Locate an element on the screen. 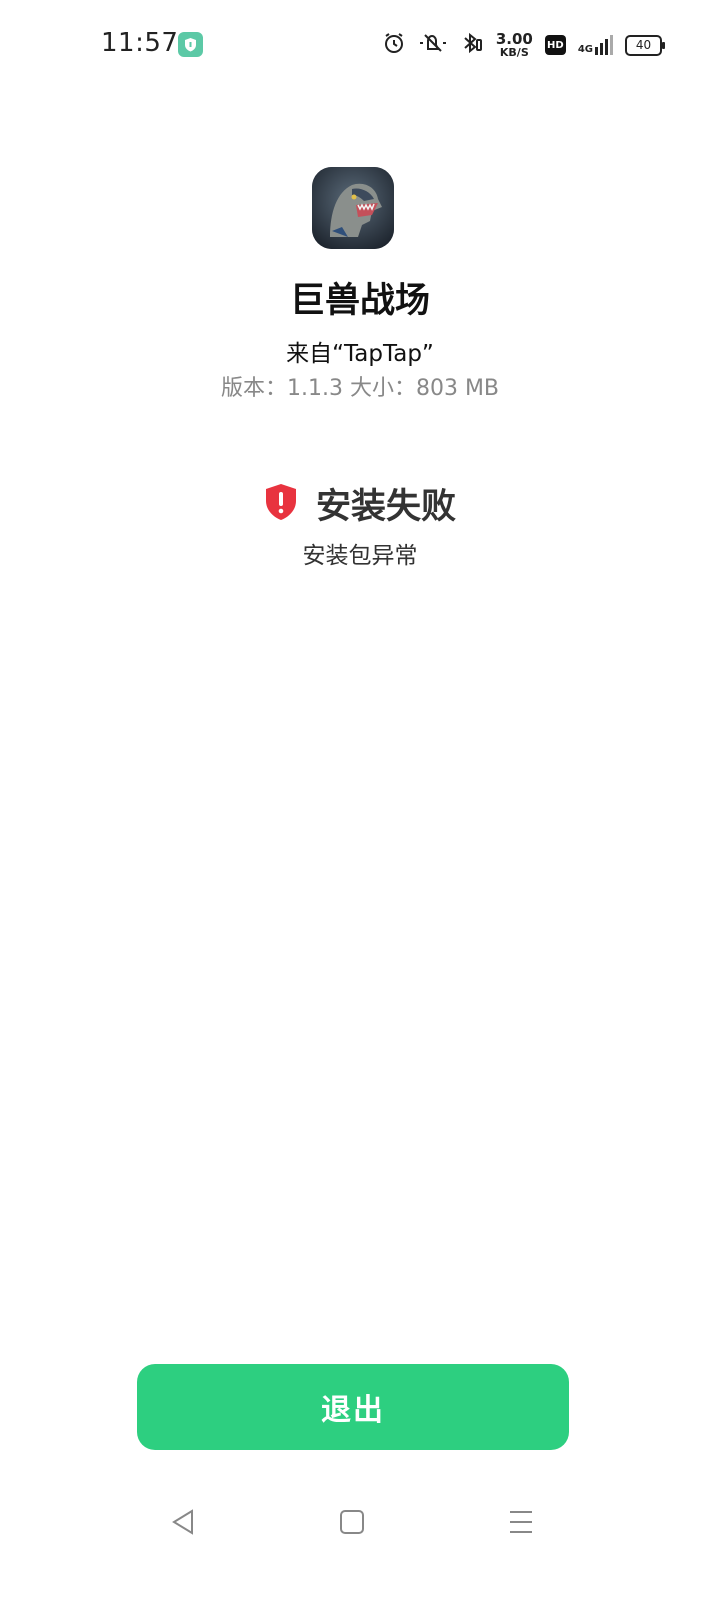 This screenshot has height=1600, width=720. mute-icon is located at coordinates (433, 45).